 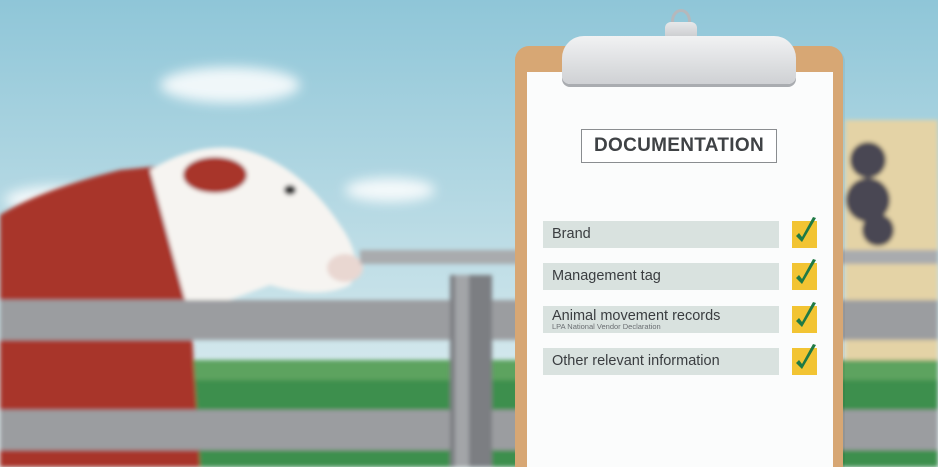 I want to click on clipboard-clip, so click(x=679, y=60).